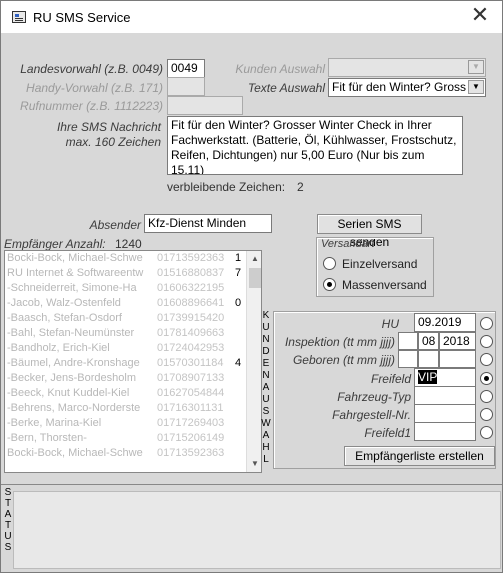 This screenshot has width=503, height=573. I want to click on recipient-row: -Behrens, Marco-Norderste 01716301131, so click(133, 408).